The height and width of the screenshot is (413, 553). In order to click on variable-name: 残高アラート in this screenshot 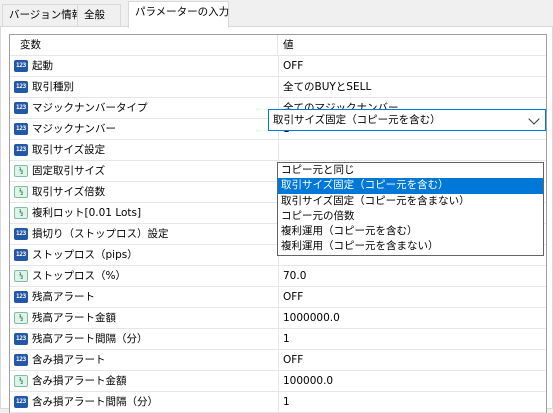, I will do `click(63, 297)`.